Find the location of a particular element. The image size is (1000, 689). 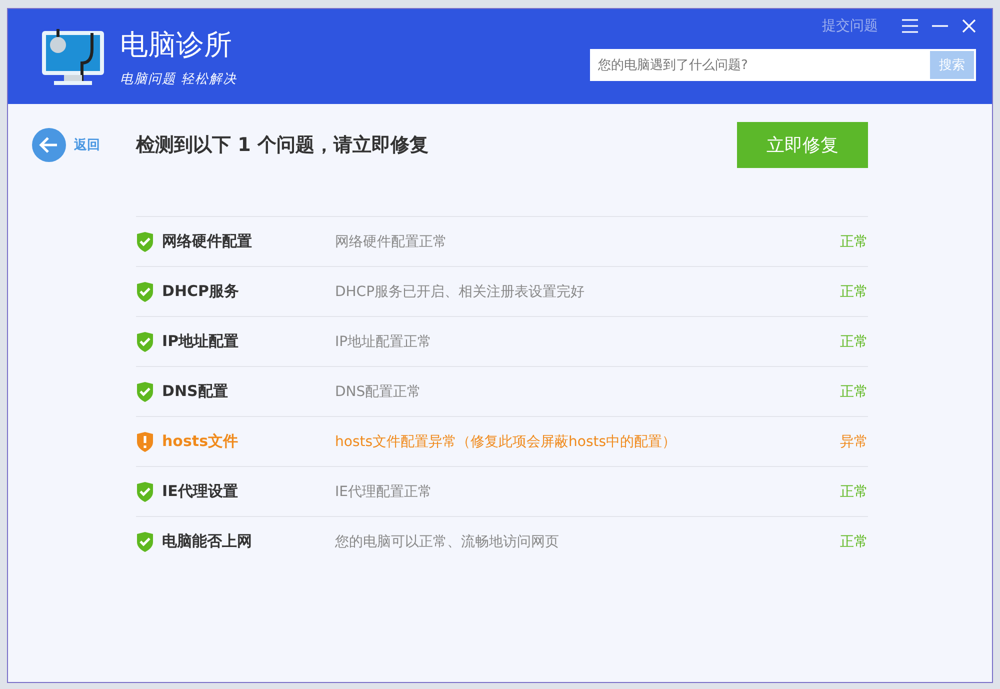

check-name: IE代理设置 is located at coordinates (200, 491).